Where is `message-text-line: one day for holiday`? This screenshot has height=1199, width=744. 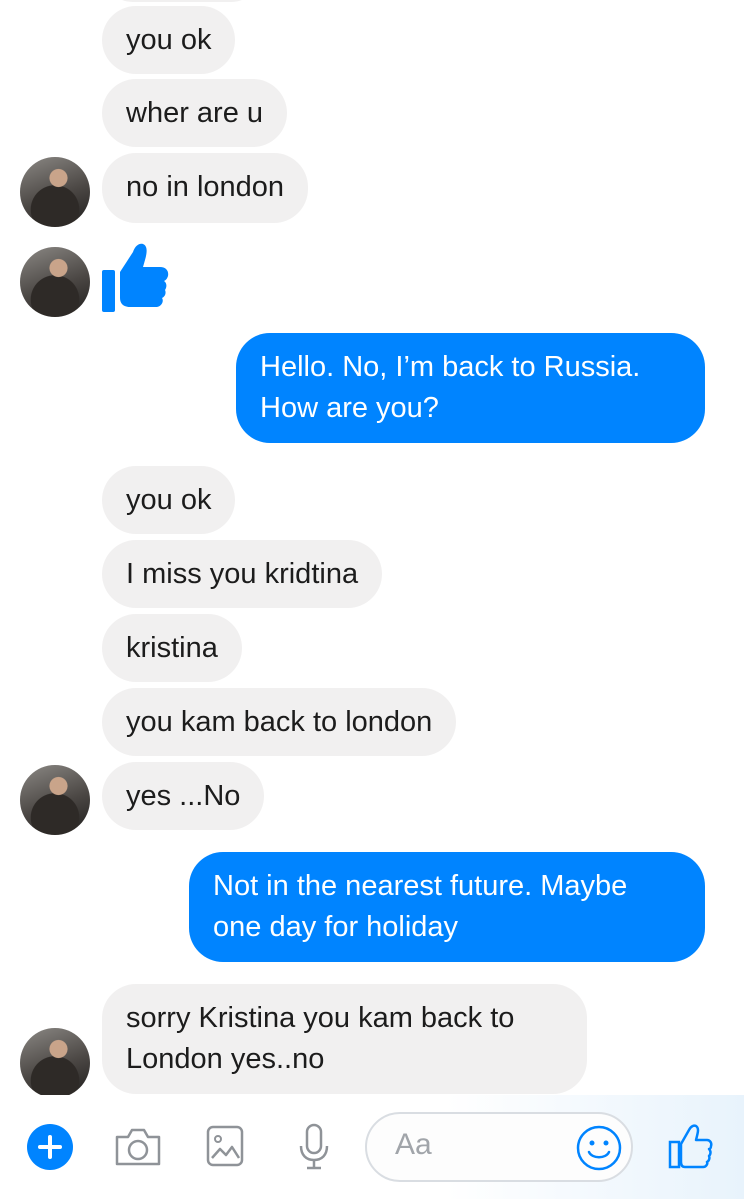
message-text-line: one day for holiday is located at coordinates (336, 927).